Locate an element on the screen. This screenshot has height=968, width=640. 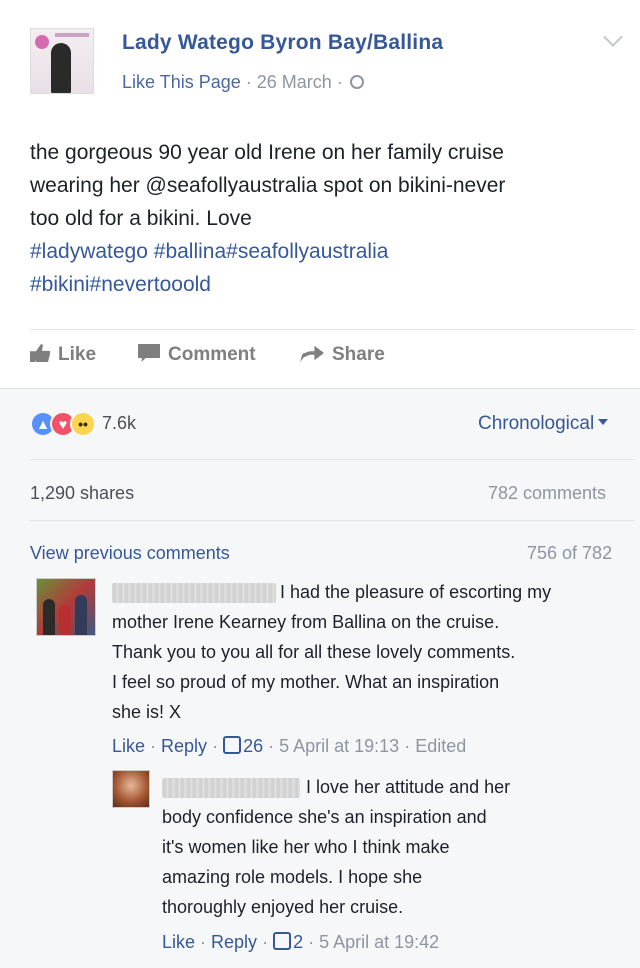
globe-icon is located at coordinates (356, 82).